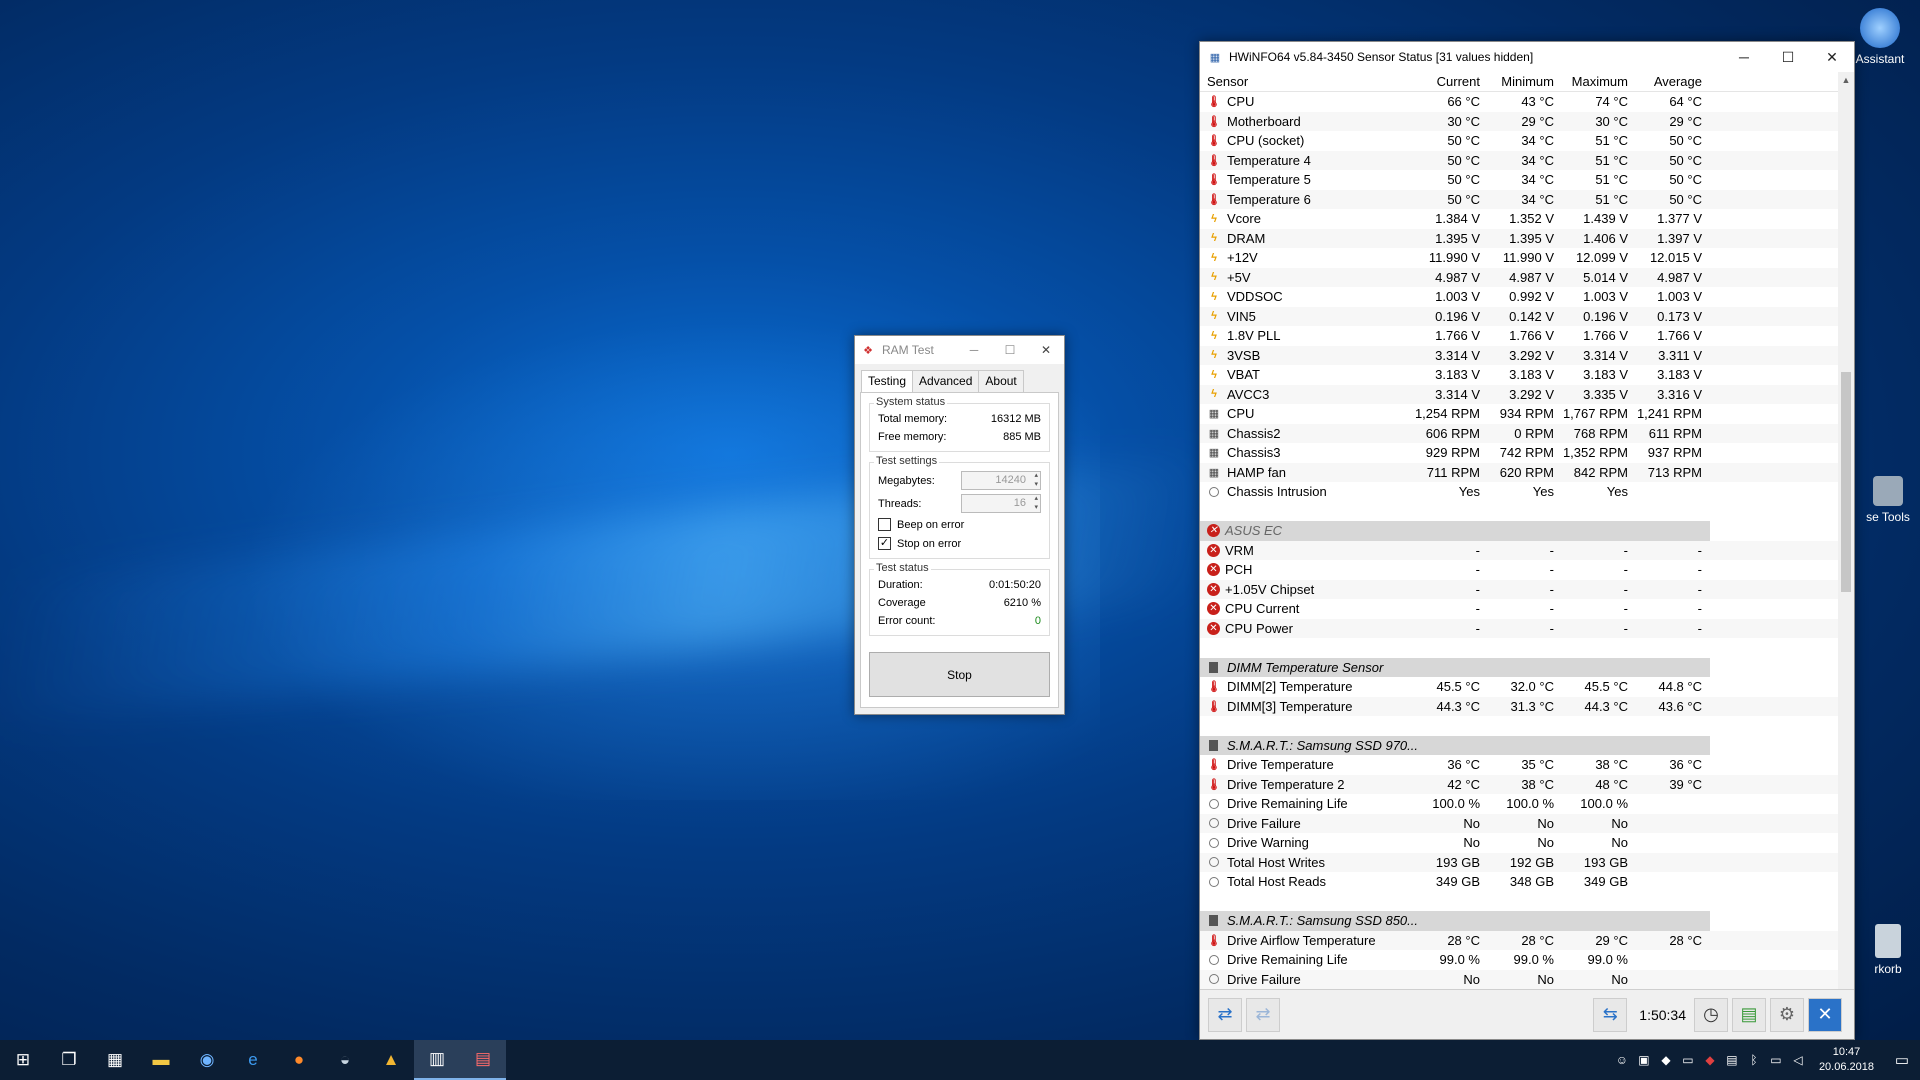 The height and width of the screenshot is (1080, 1920). What do you see at coordinates (1666, 1060) in the screenshot?
I see `tray-shield-icon: ◆` at bounding box center [1666, 1060].